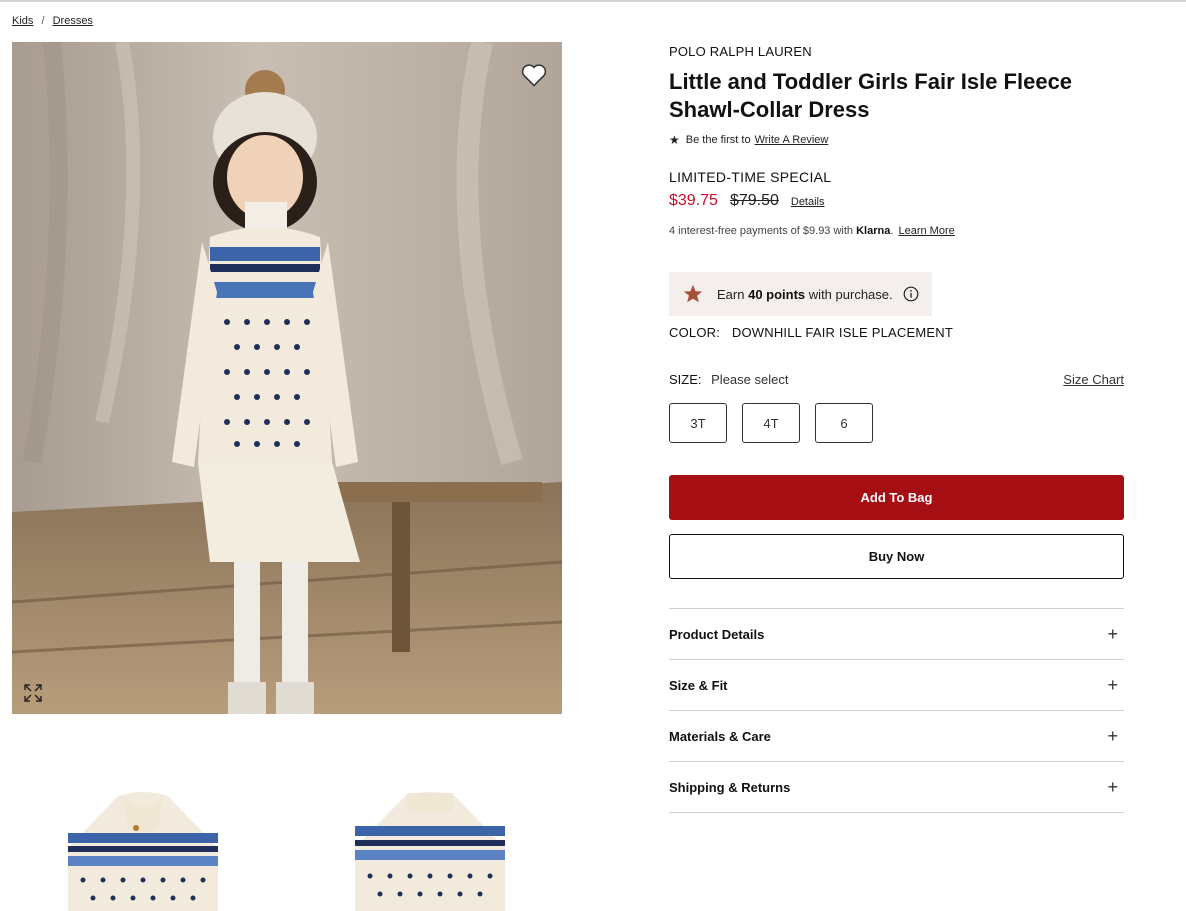 The width and height of the screenshot is (1186, 911). Describe the element at coordinates (761, 231) in the screenshot. I see `klarna-text: 4 interest-free payments of $9.93 with` at that location.